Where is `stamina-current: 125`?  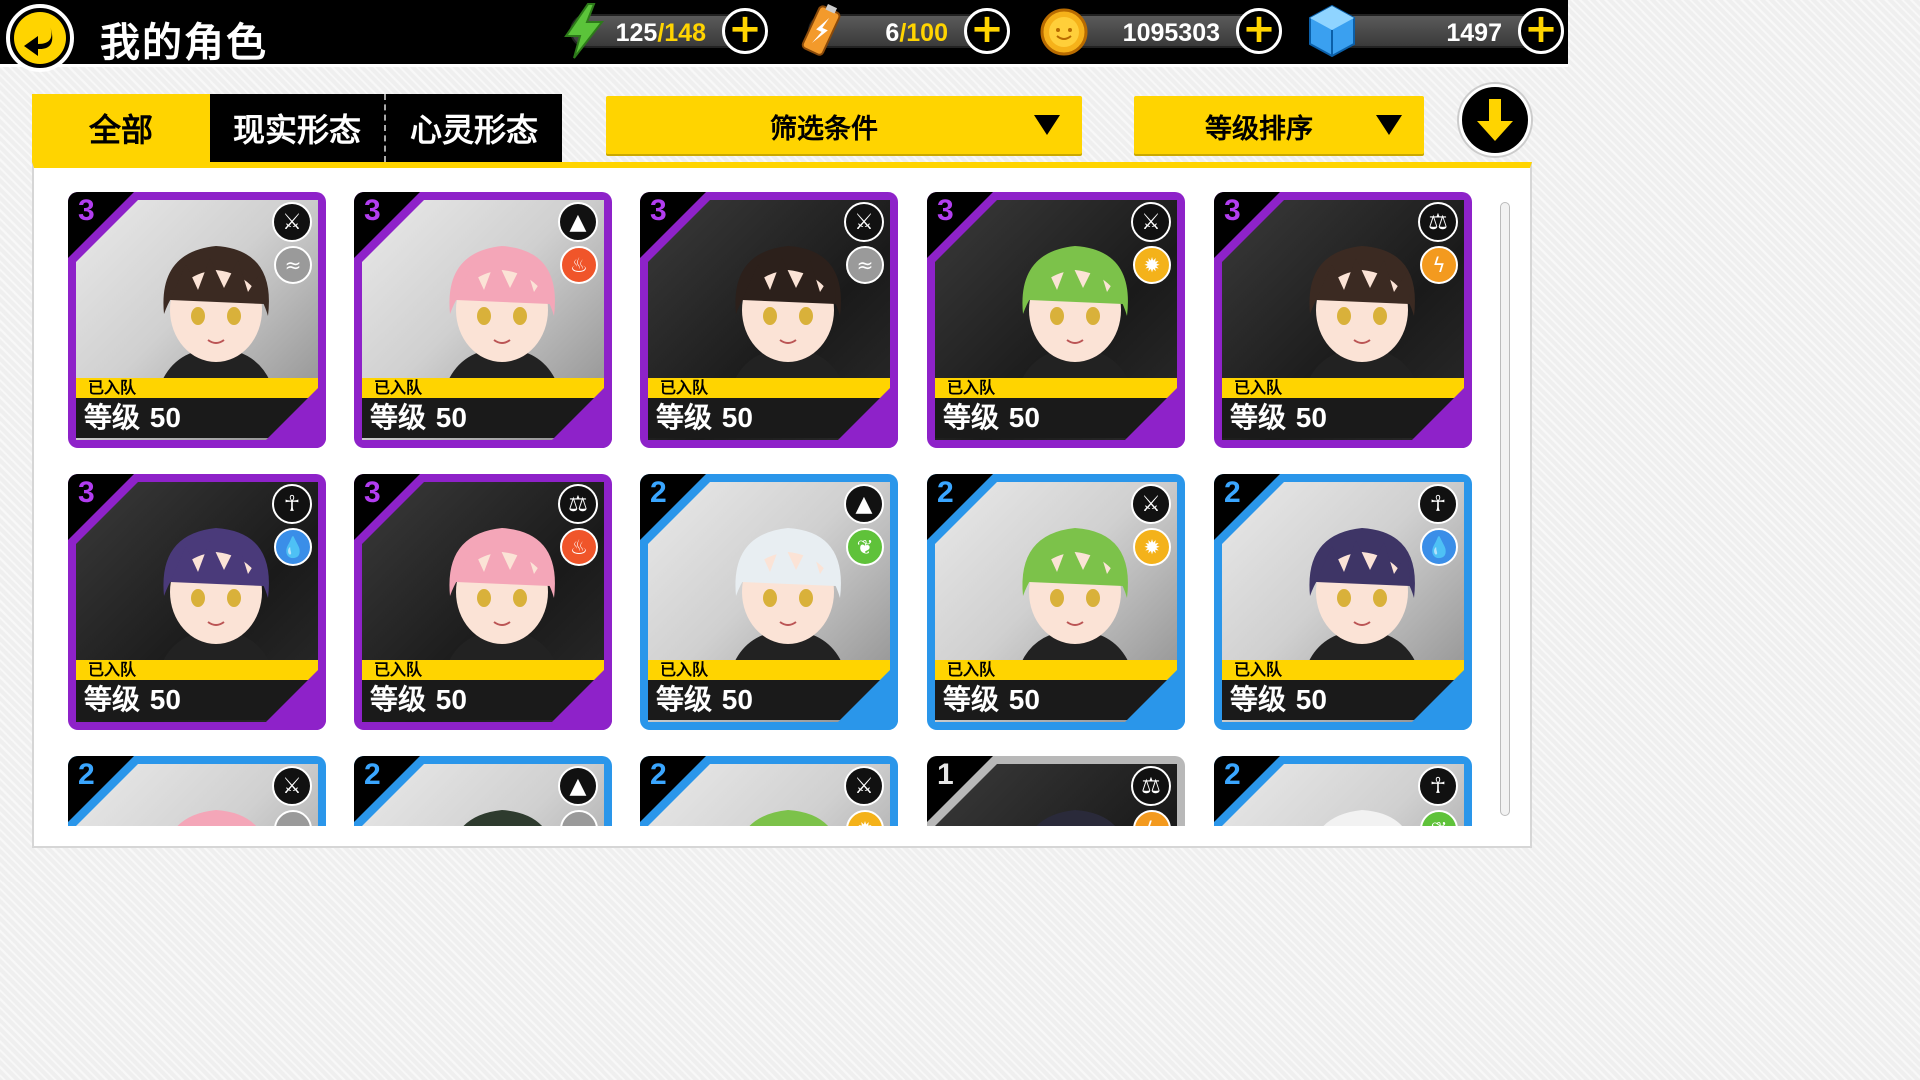 stamina-current: 125 is located at coordinates (636, 33).